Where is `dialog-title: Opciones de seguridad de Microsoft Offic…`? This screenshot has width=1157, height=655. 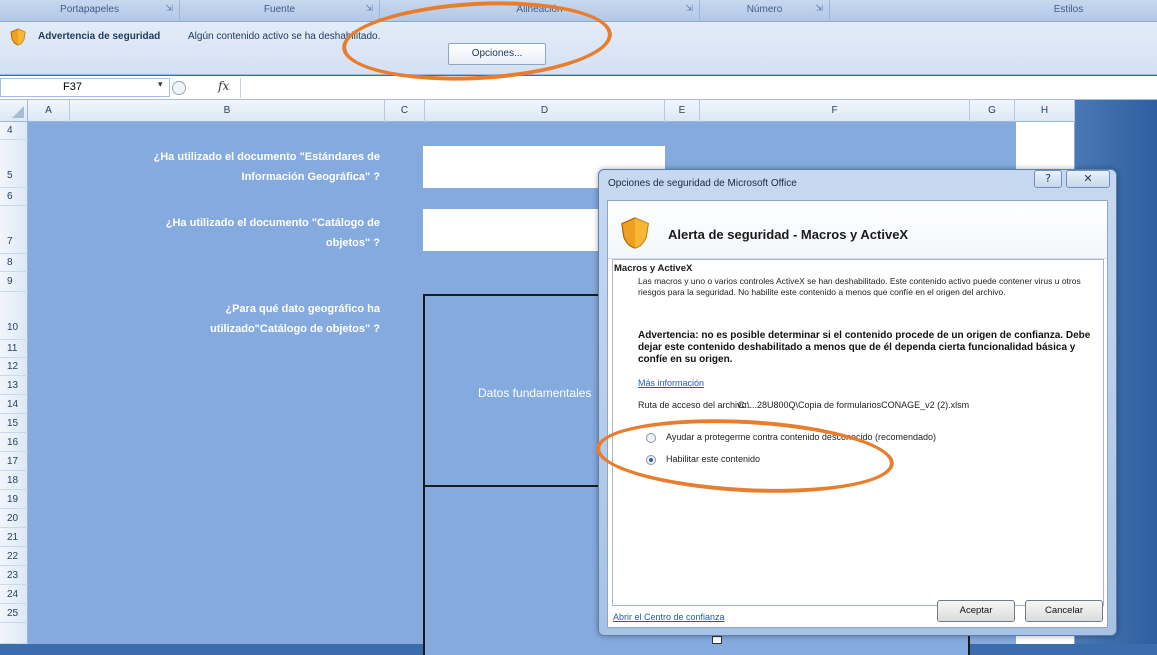
dialog-title: Opciones de seguridad de Microsoft Offic… is located at coordinates (702, 183).